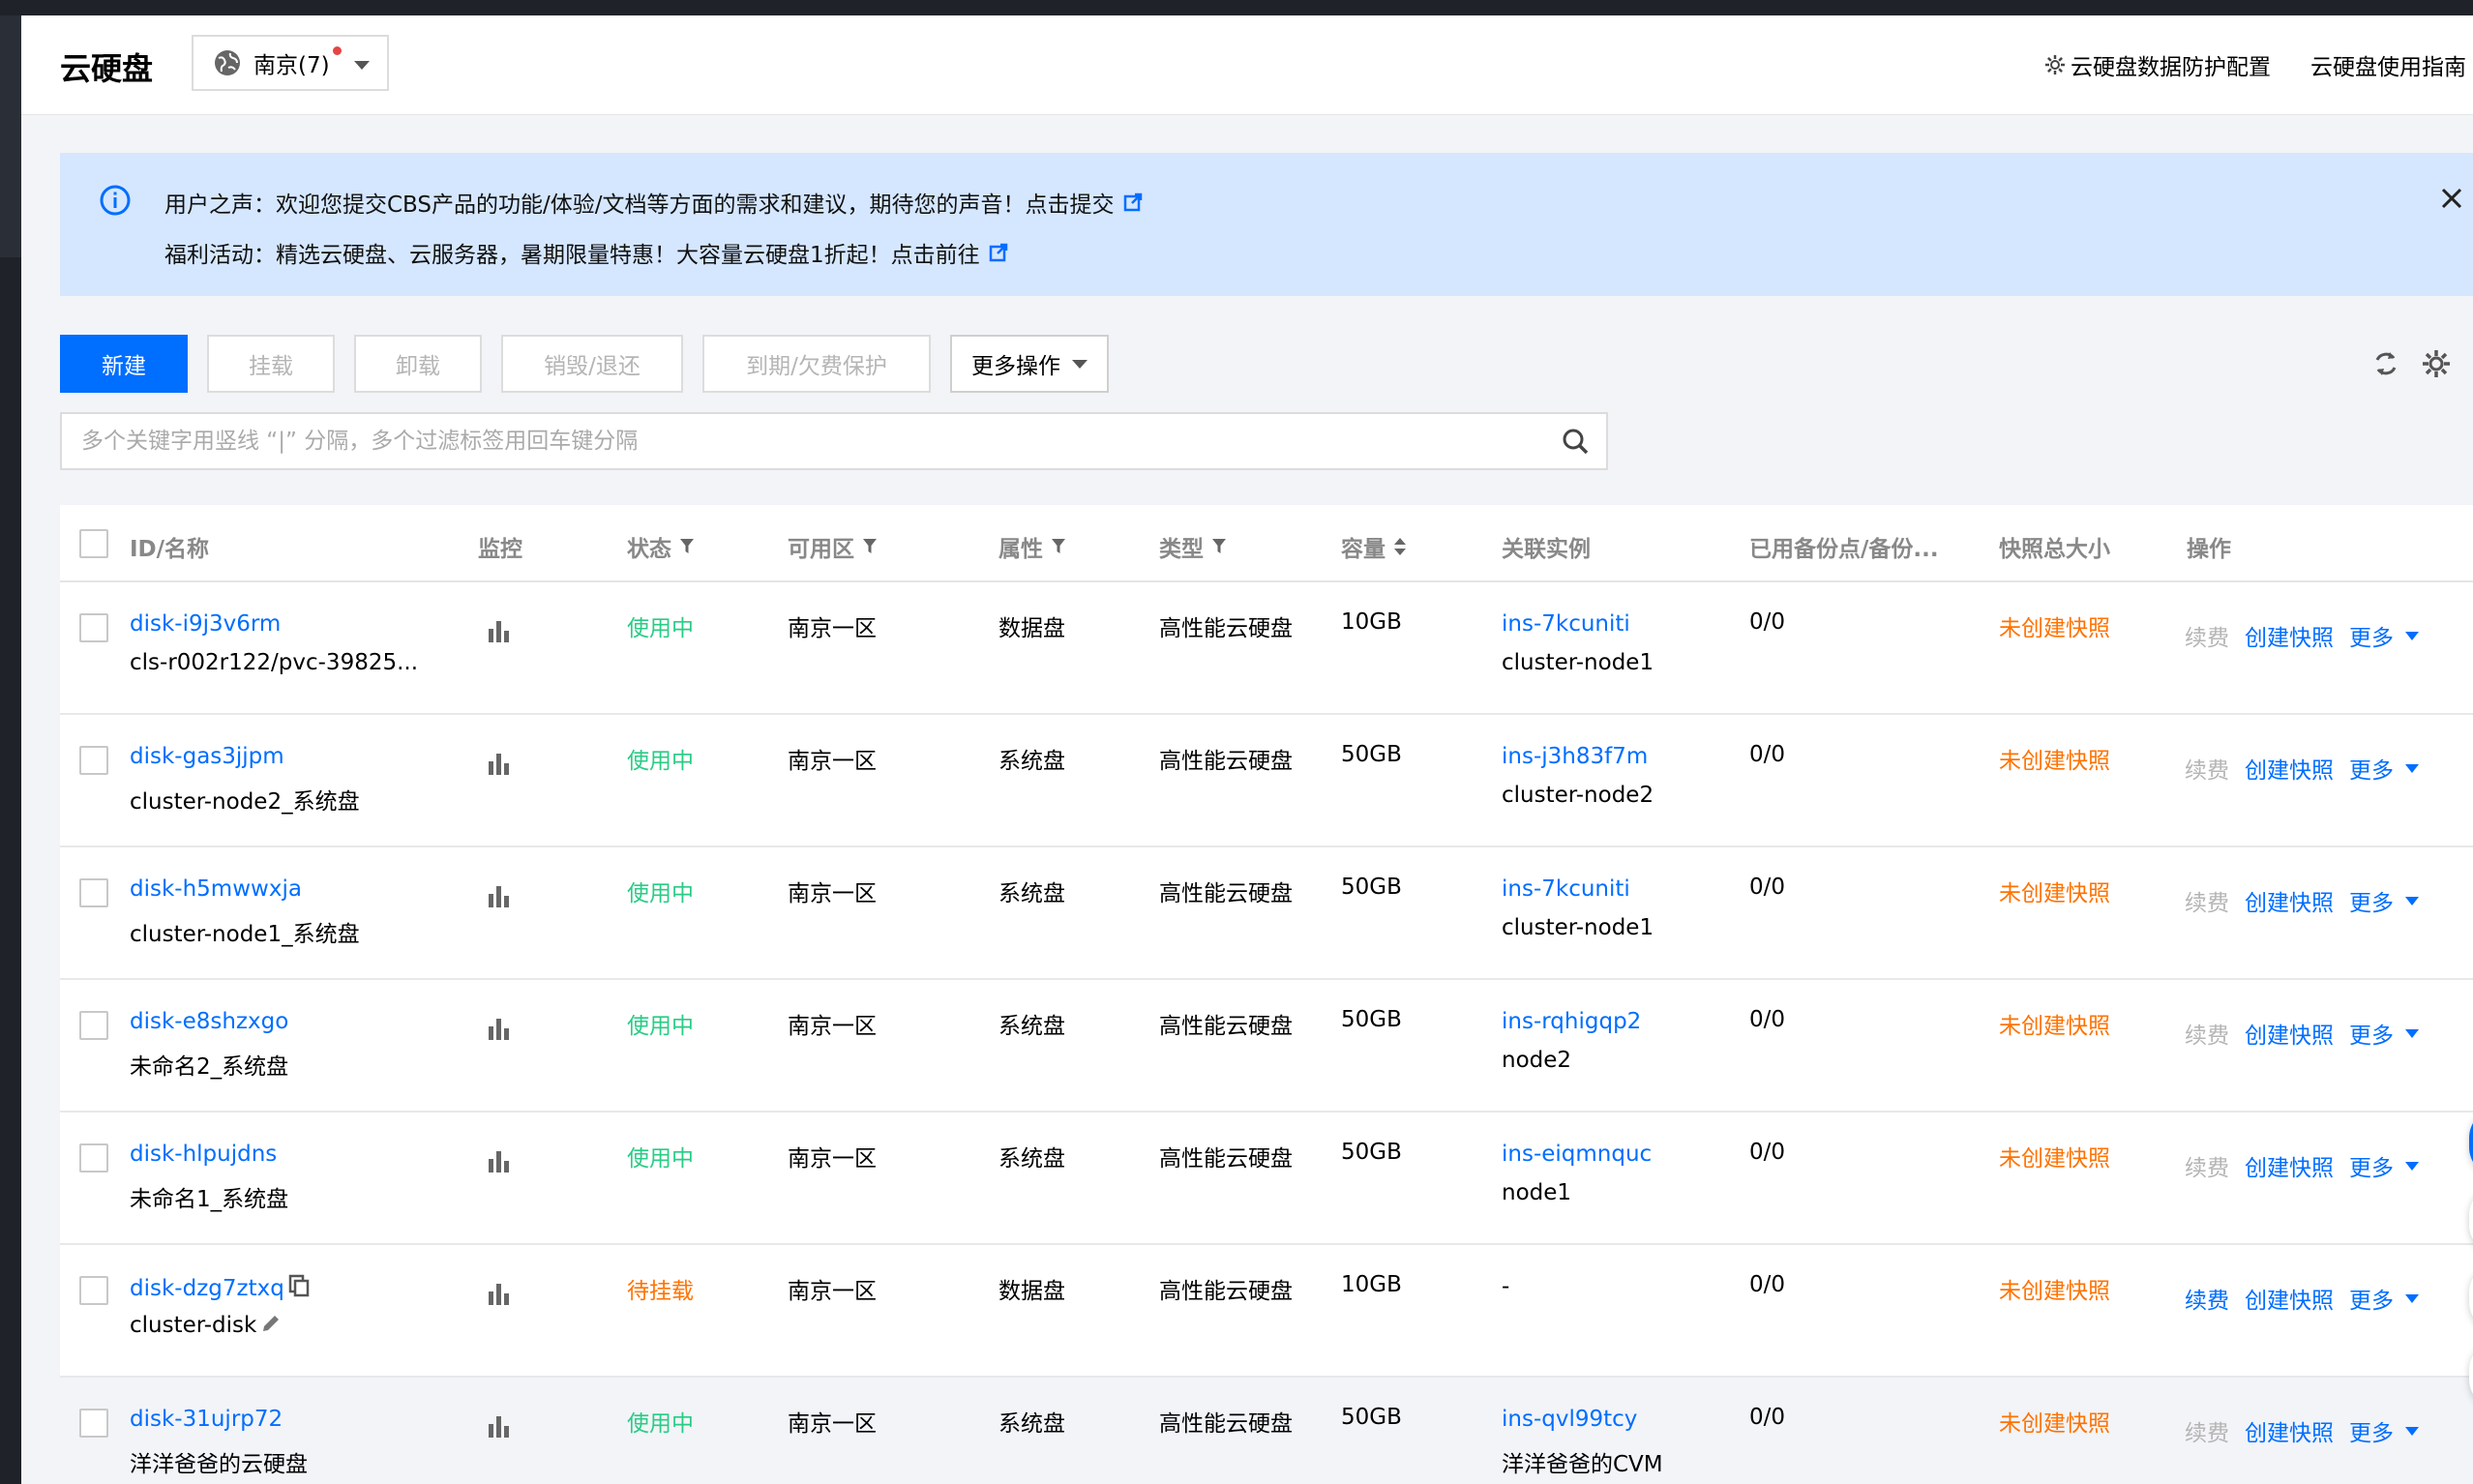 The image size is (2473, 1484). I want to click on data-protection-config-link: 云硬盘数据防护配置, so click(2157, 64).